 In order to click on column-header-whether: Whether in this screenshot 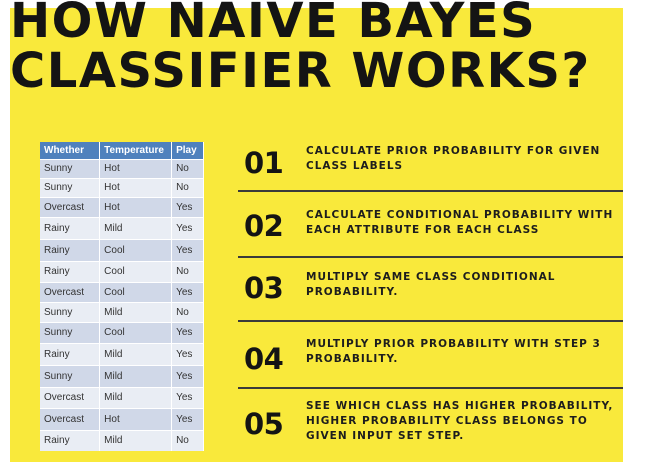, I will do `click(70, 150)`.